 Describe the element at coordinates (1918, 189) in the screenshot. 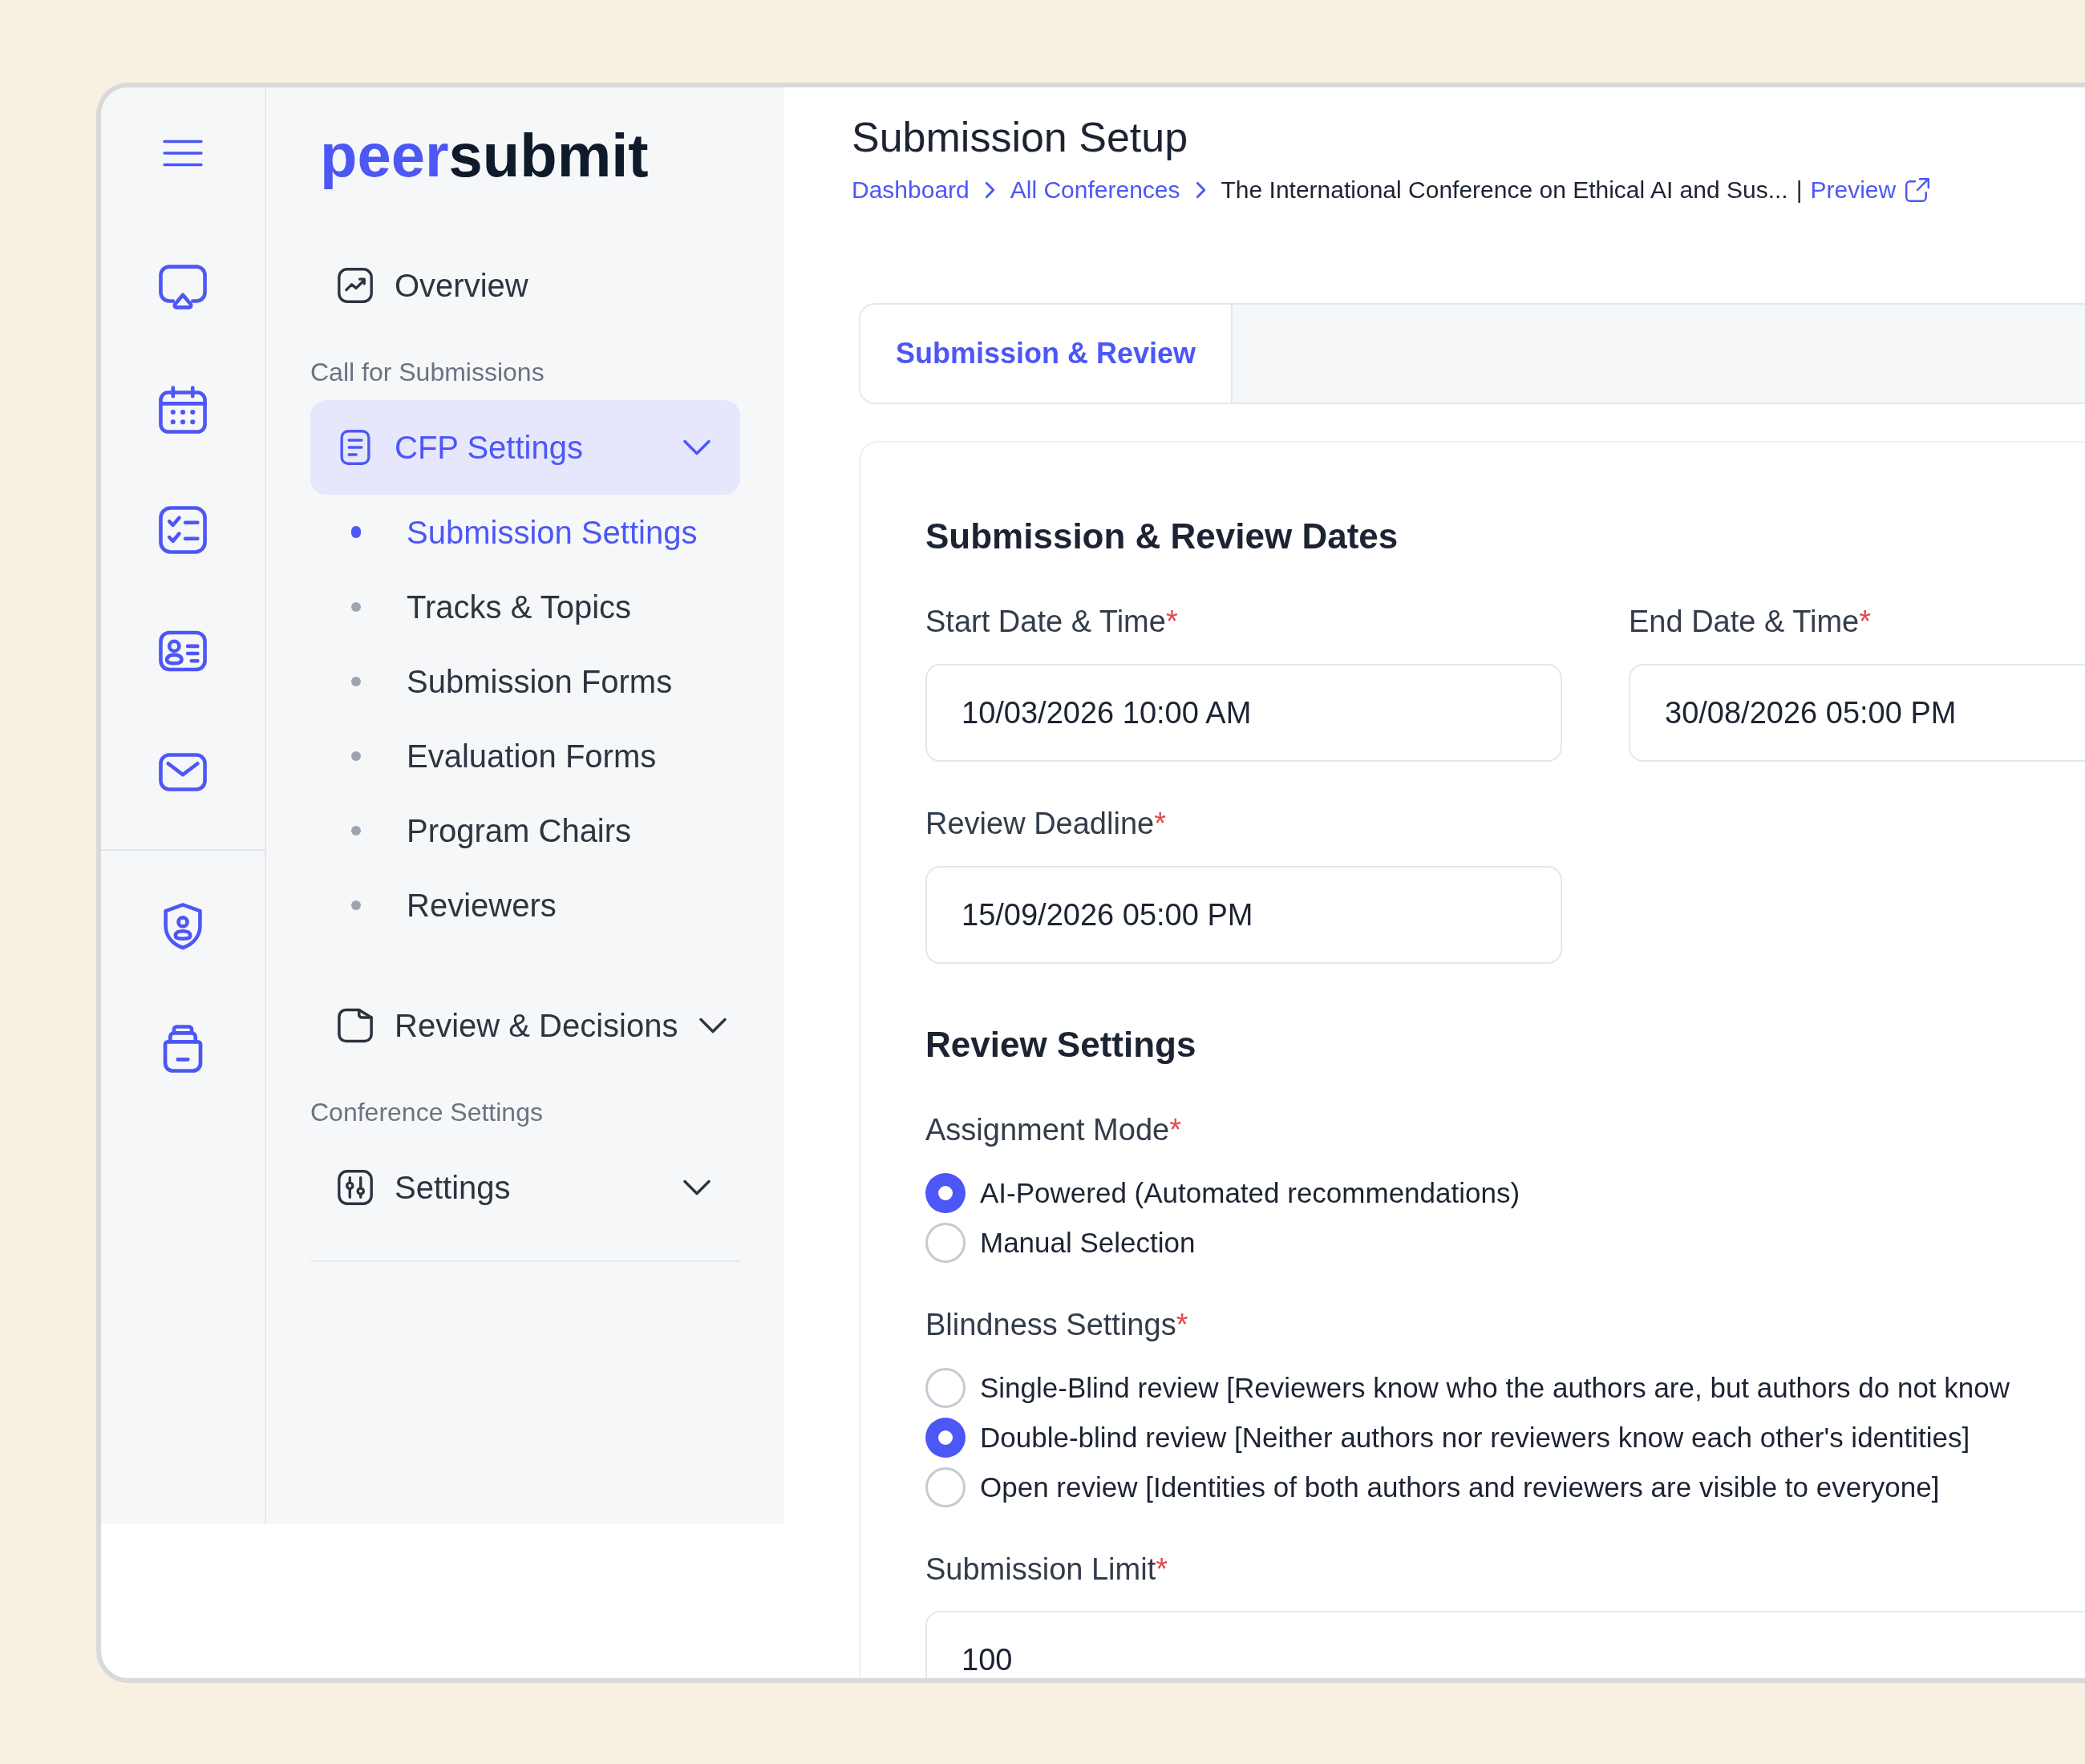

I see `external-link-icon` at that location.